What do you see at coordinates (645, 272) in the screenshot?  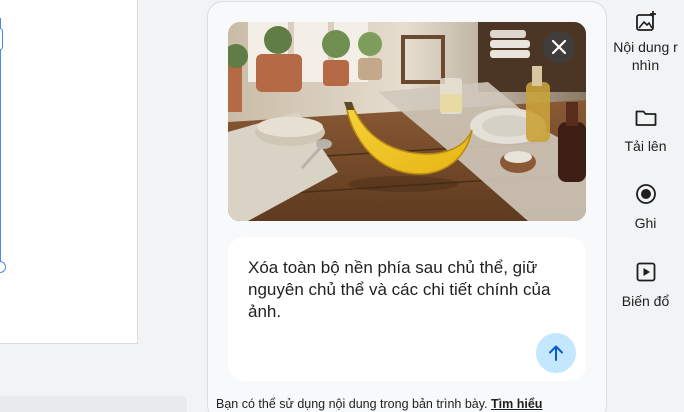 I see `video-play-icon` at bounding box center [645, 272].